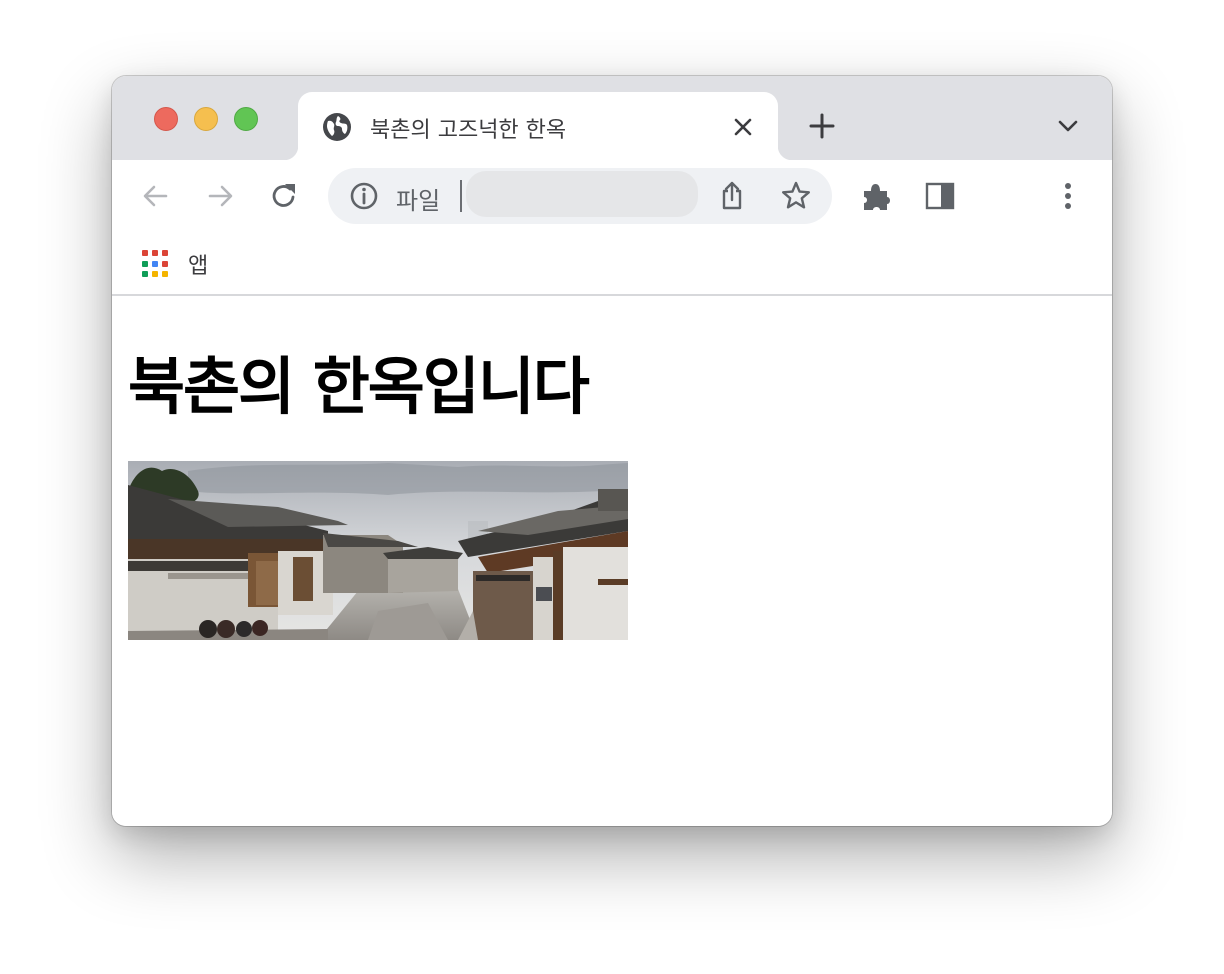 Image resolution: width=1224 pixels, height=974 pixels. I want to click on bookmark-apps-label: 앱, so click(198, 266).